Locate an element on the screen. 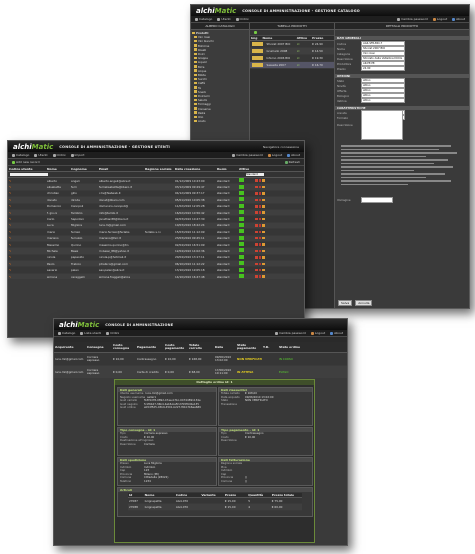 Image resolution: width=475 pixels, height=554 pixels. users-col-header: Nome is located at coordinates (58, 169).